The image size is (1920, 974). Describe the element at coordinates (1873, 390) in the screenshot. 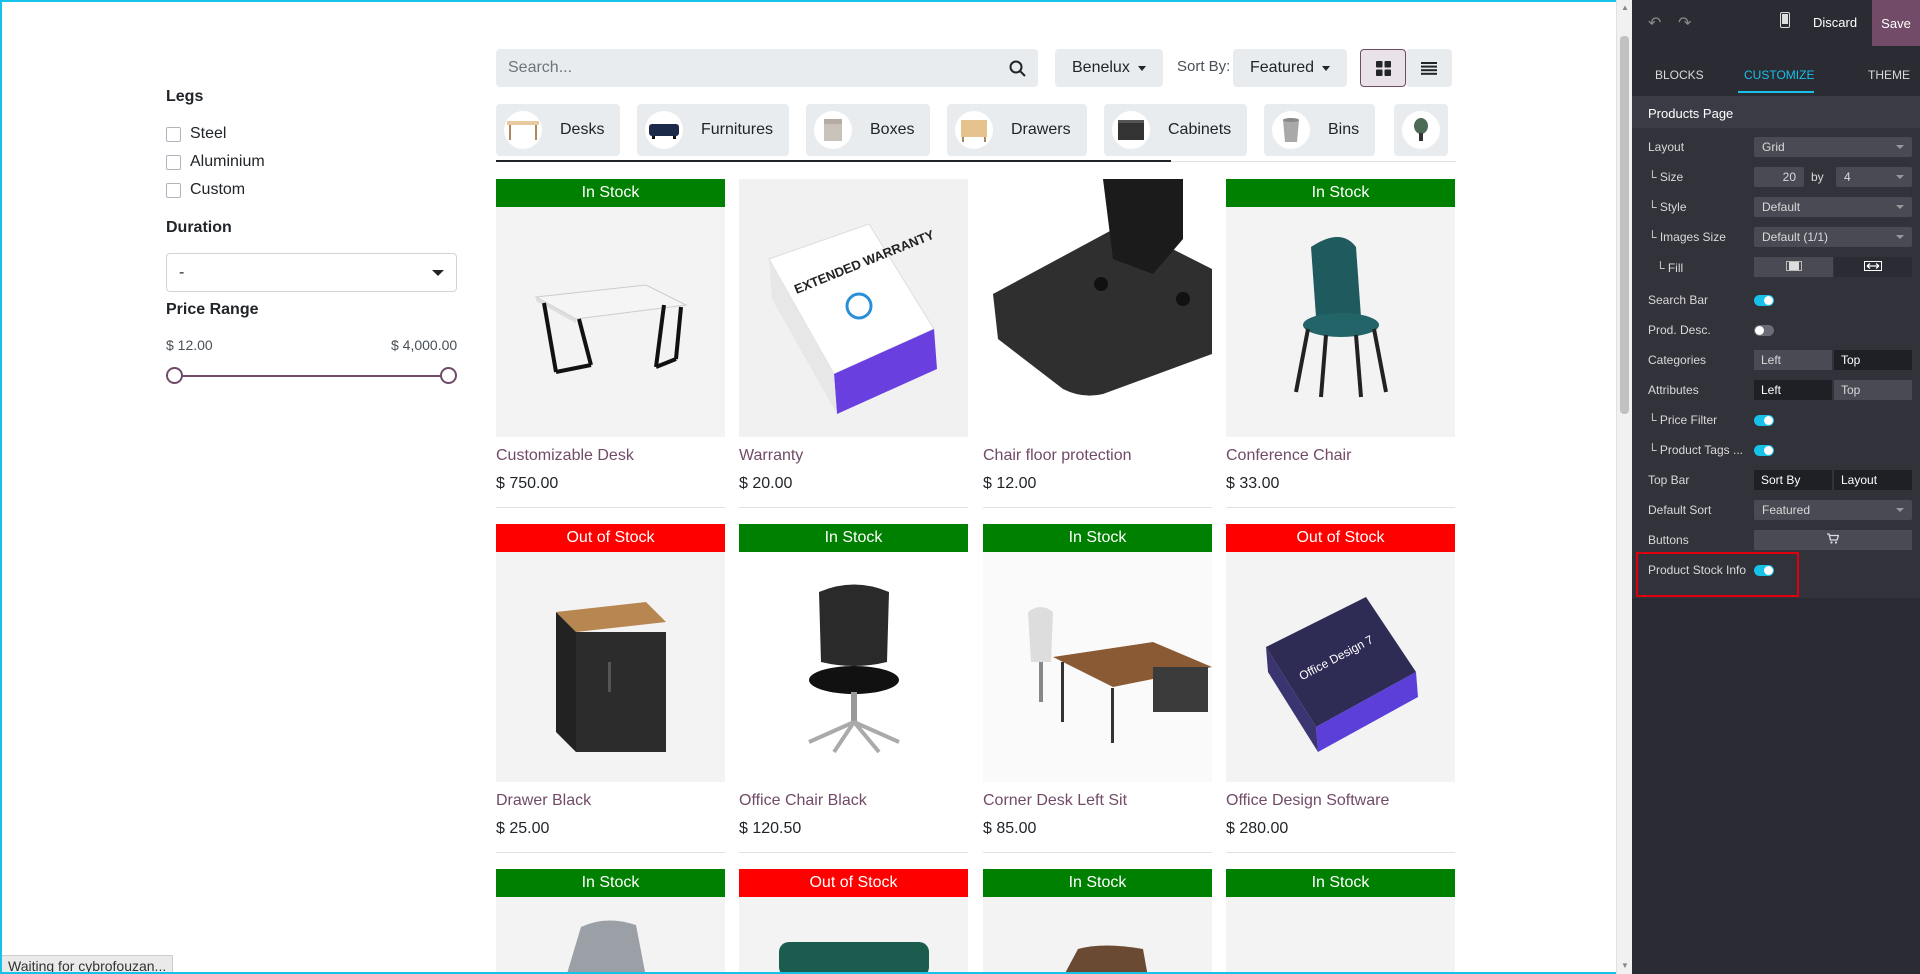

I see `attributes-top-button: Top` at that location.